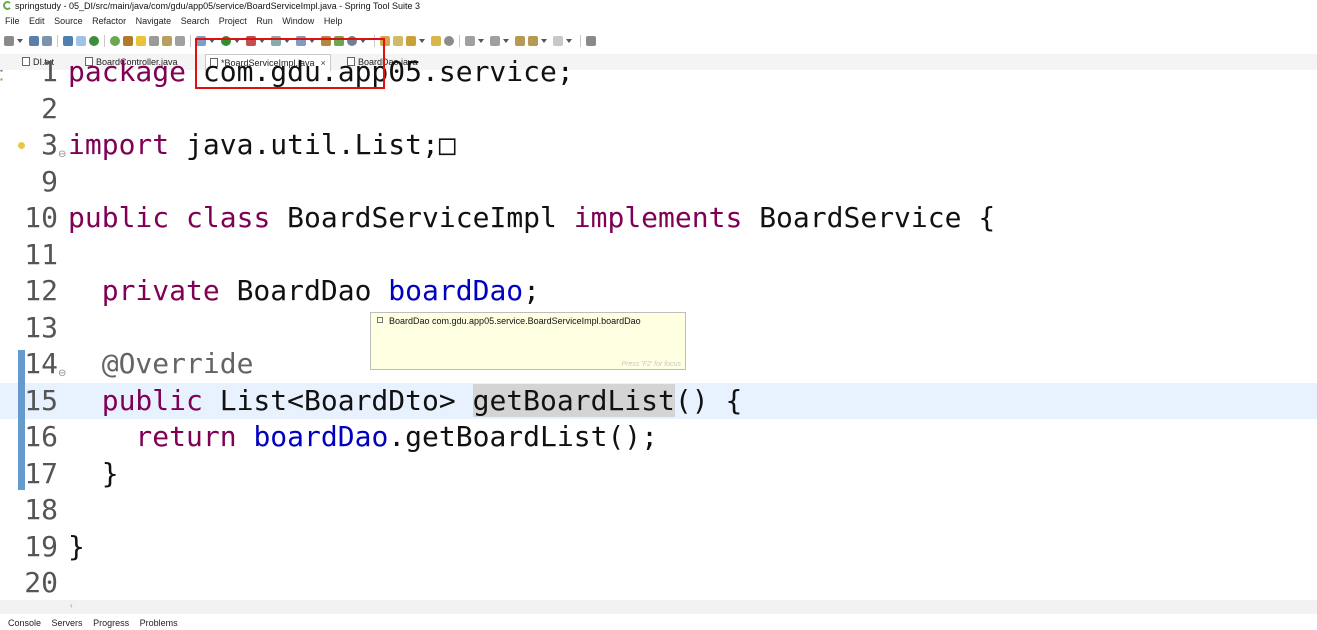 The width and height of the screenshot is (1317, 630). Describe the element at coordinates (877, 217) in the screenshot. I see `code-token: BoardService {` at that location.